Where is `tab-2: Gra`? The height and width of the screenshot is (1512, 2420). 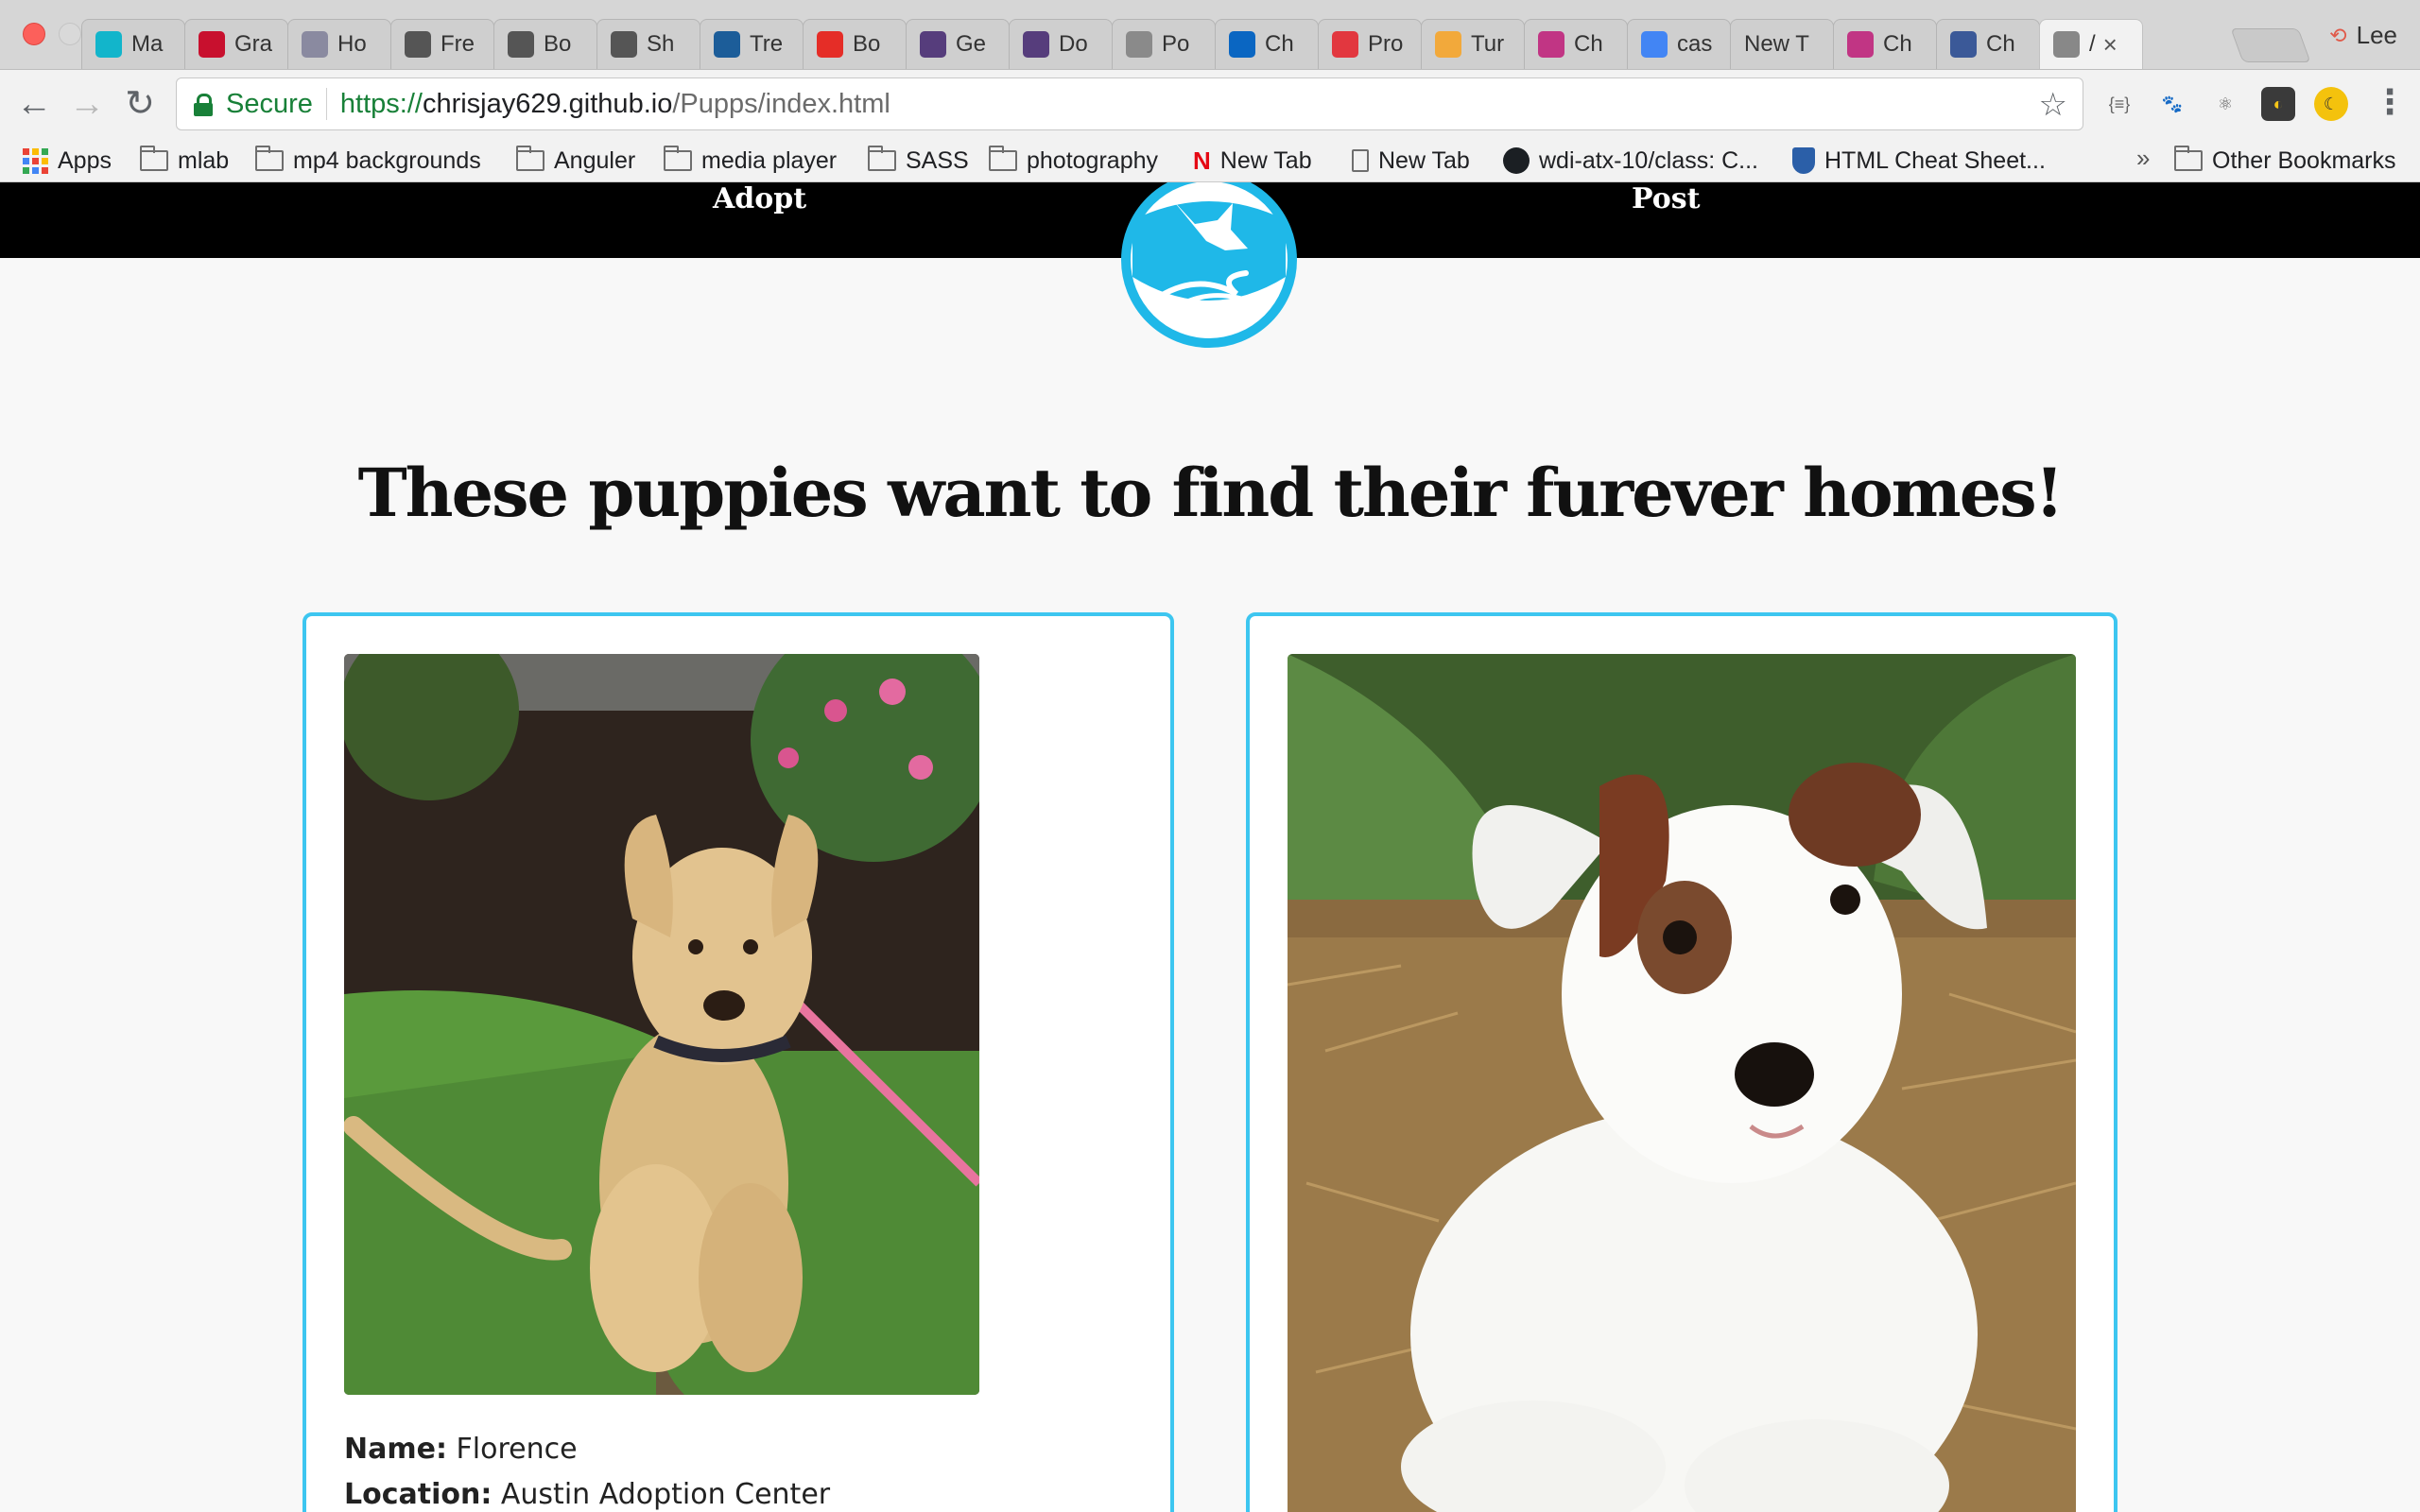 tab-2: Gra is located at coordinates (236, 44).